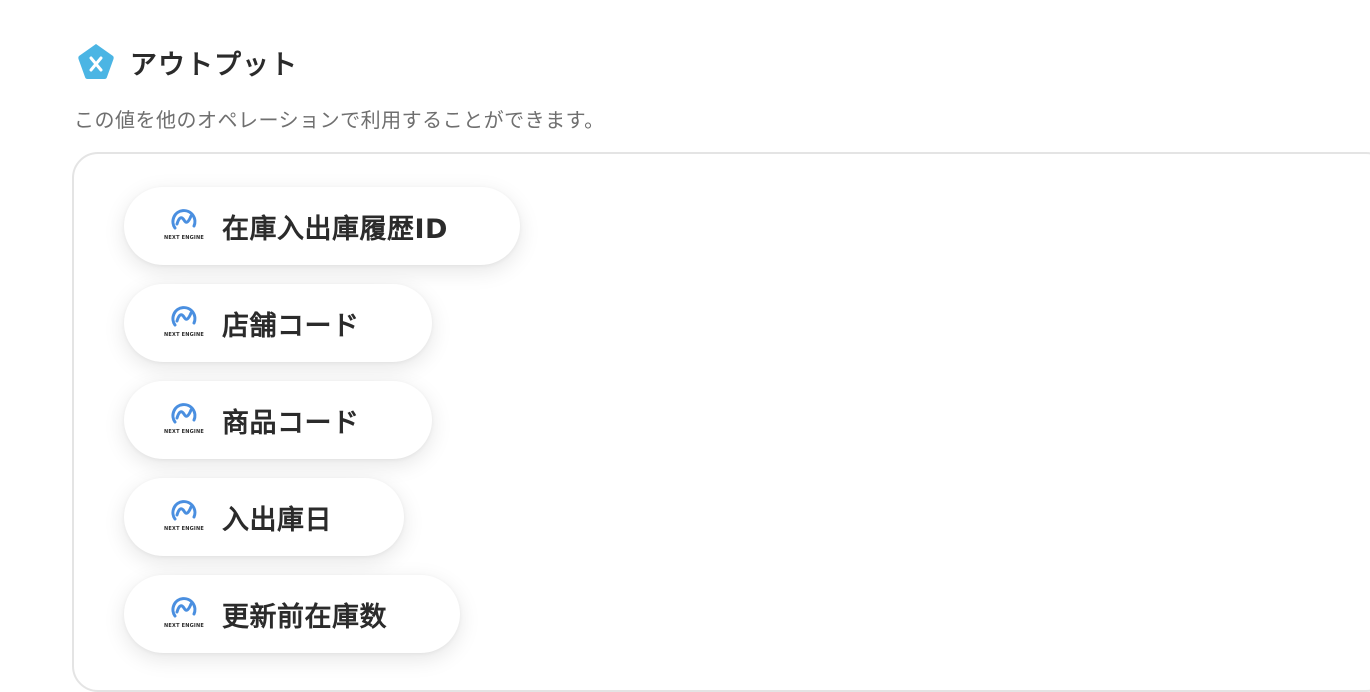  I want to click on output-item-stock-history-id: NEXT ENGINE 在庫入出庫履歴ID, so click(322, 226).